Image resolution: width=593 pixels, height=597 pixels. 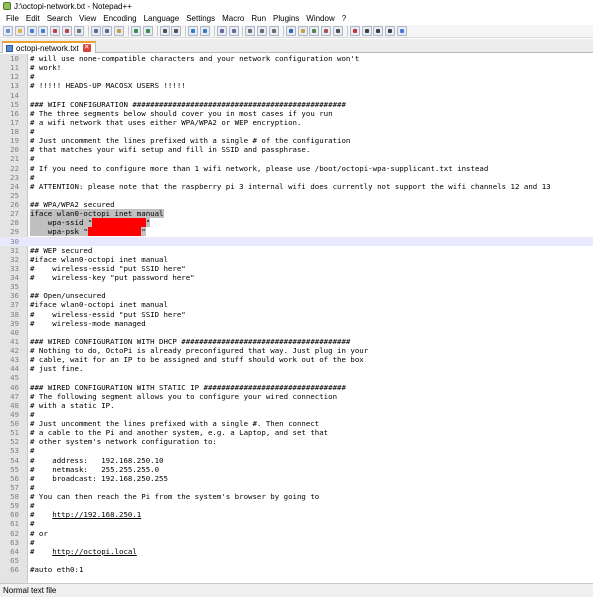 What do you see at coordinates (296, 450) in the screenshot?
I see `editor-line: 53 #` at bounding box center [296, 450].